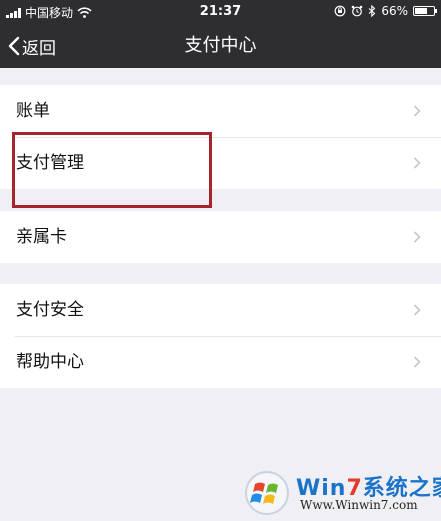 The image size is (441, 521). I want to click on highlight-box, so click(112, 170).